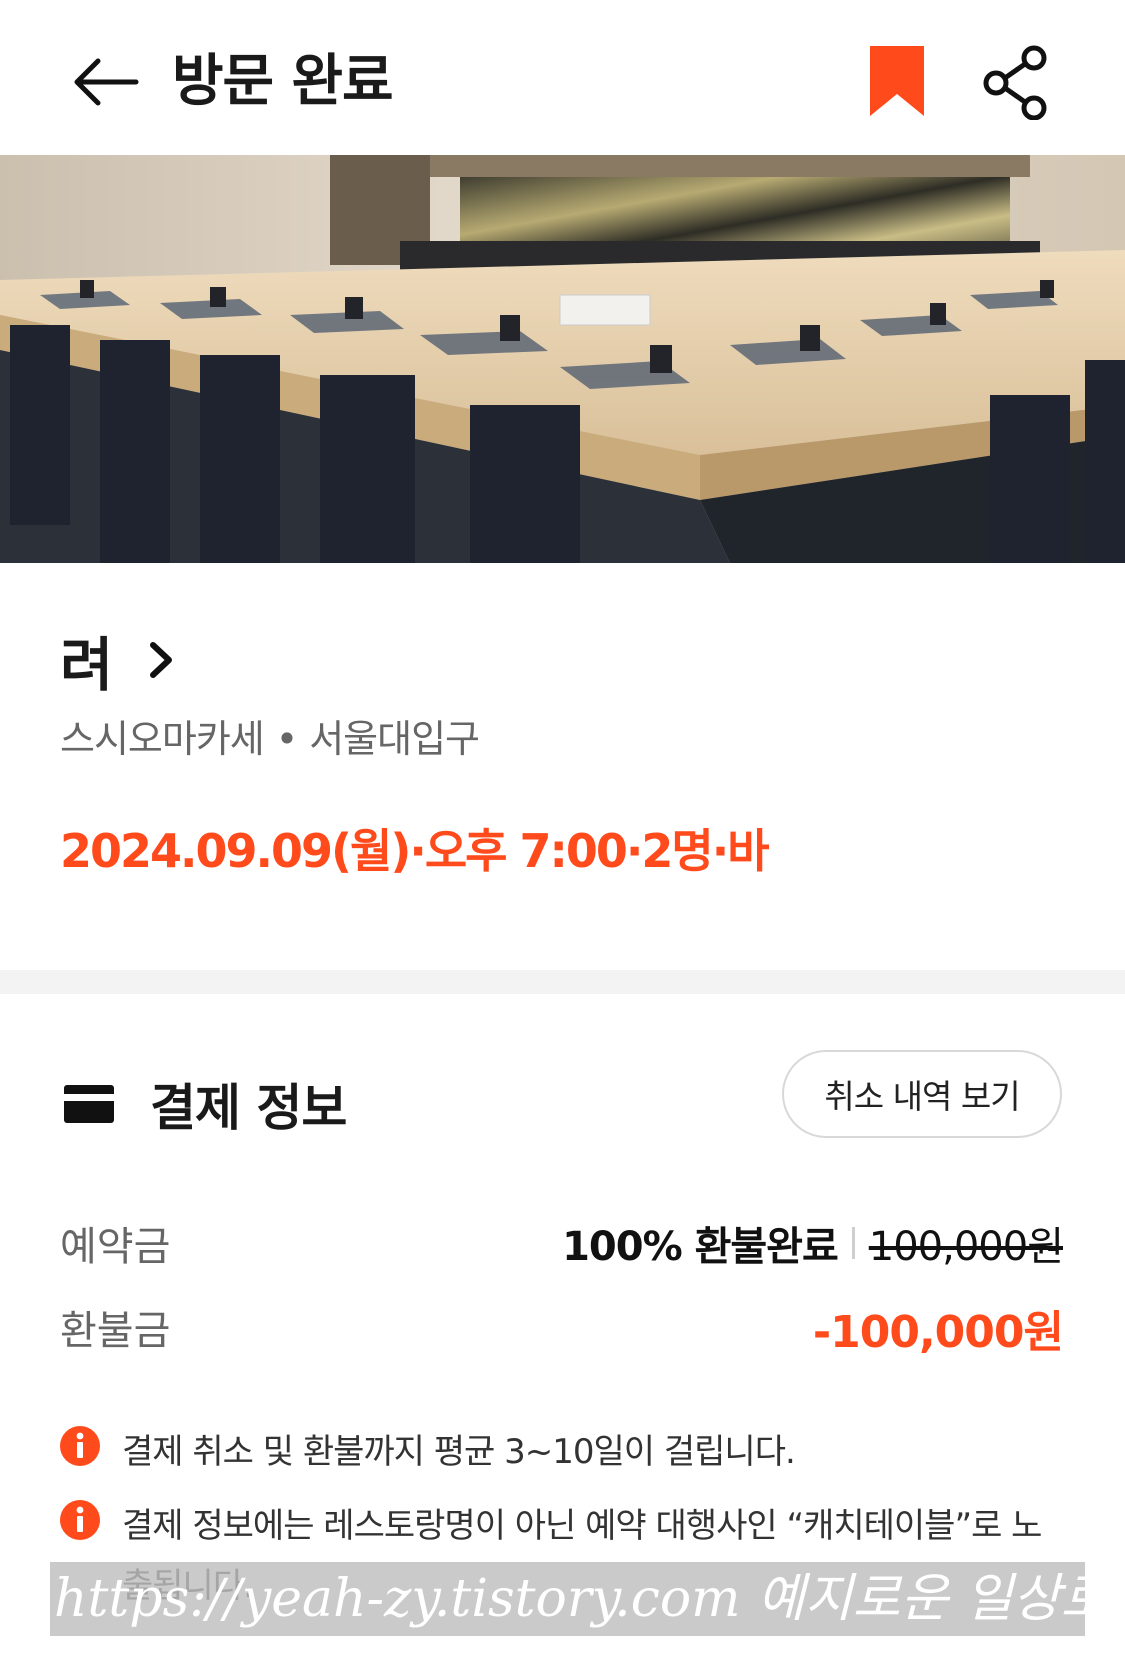 This screenshot has width=1125, height=1677. What do you see at coordinates (459, 1452) in the screenshot?
I see `notice-text: 결제 취소 및 환불까지 평균 3~10일이 걸립니다.` at bounding box center [459, 1452].